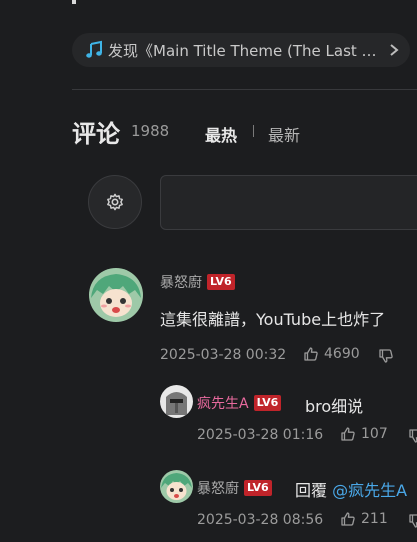 Image resolution: width=417 pixels, height=542 pixels. I want to click on like-button: 4690, so click(331, 354).